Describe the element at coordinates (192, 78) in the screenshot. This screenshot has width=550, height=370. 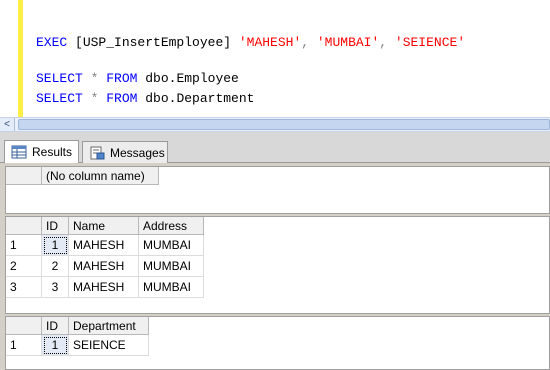
I see `code-token: dbo.Employee` at that location.